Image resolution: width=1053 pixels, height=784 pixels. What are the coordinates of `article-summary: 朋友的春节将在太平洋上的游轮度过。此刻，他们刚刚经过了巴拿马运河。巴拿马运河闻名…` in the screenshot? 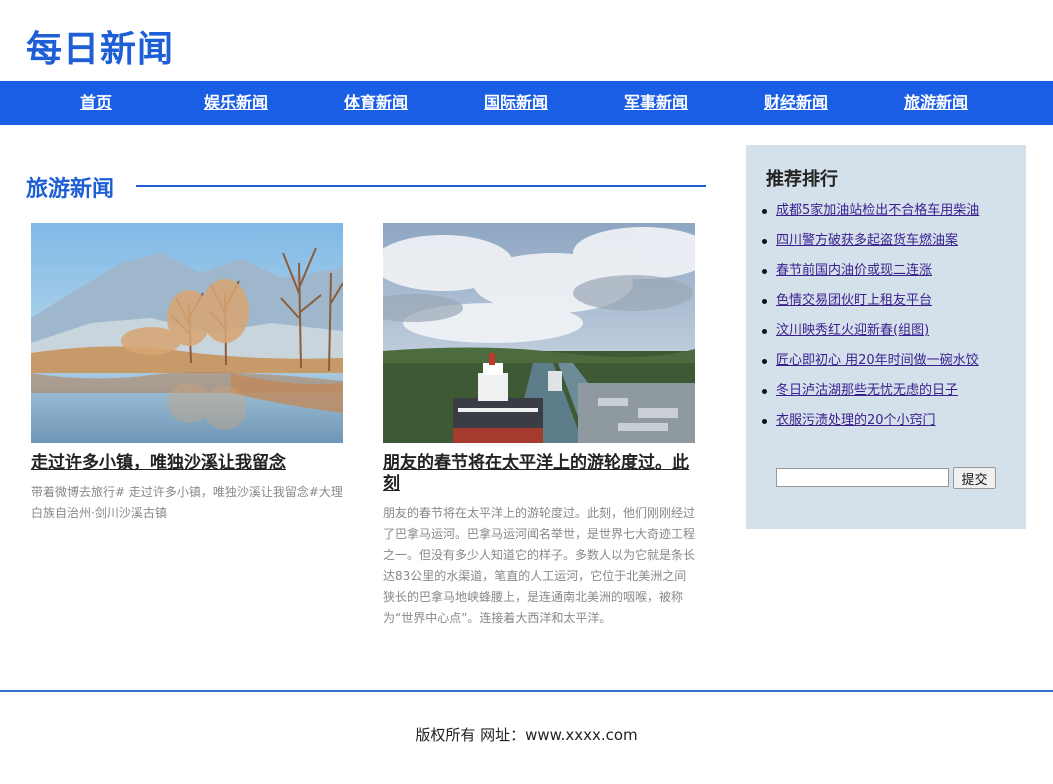 It's located at (539, 565).